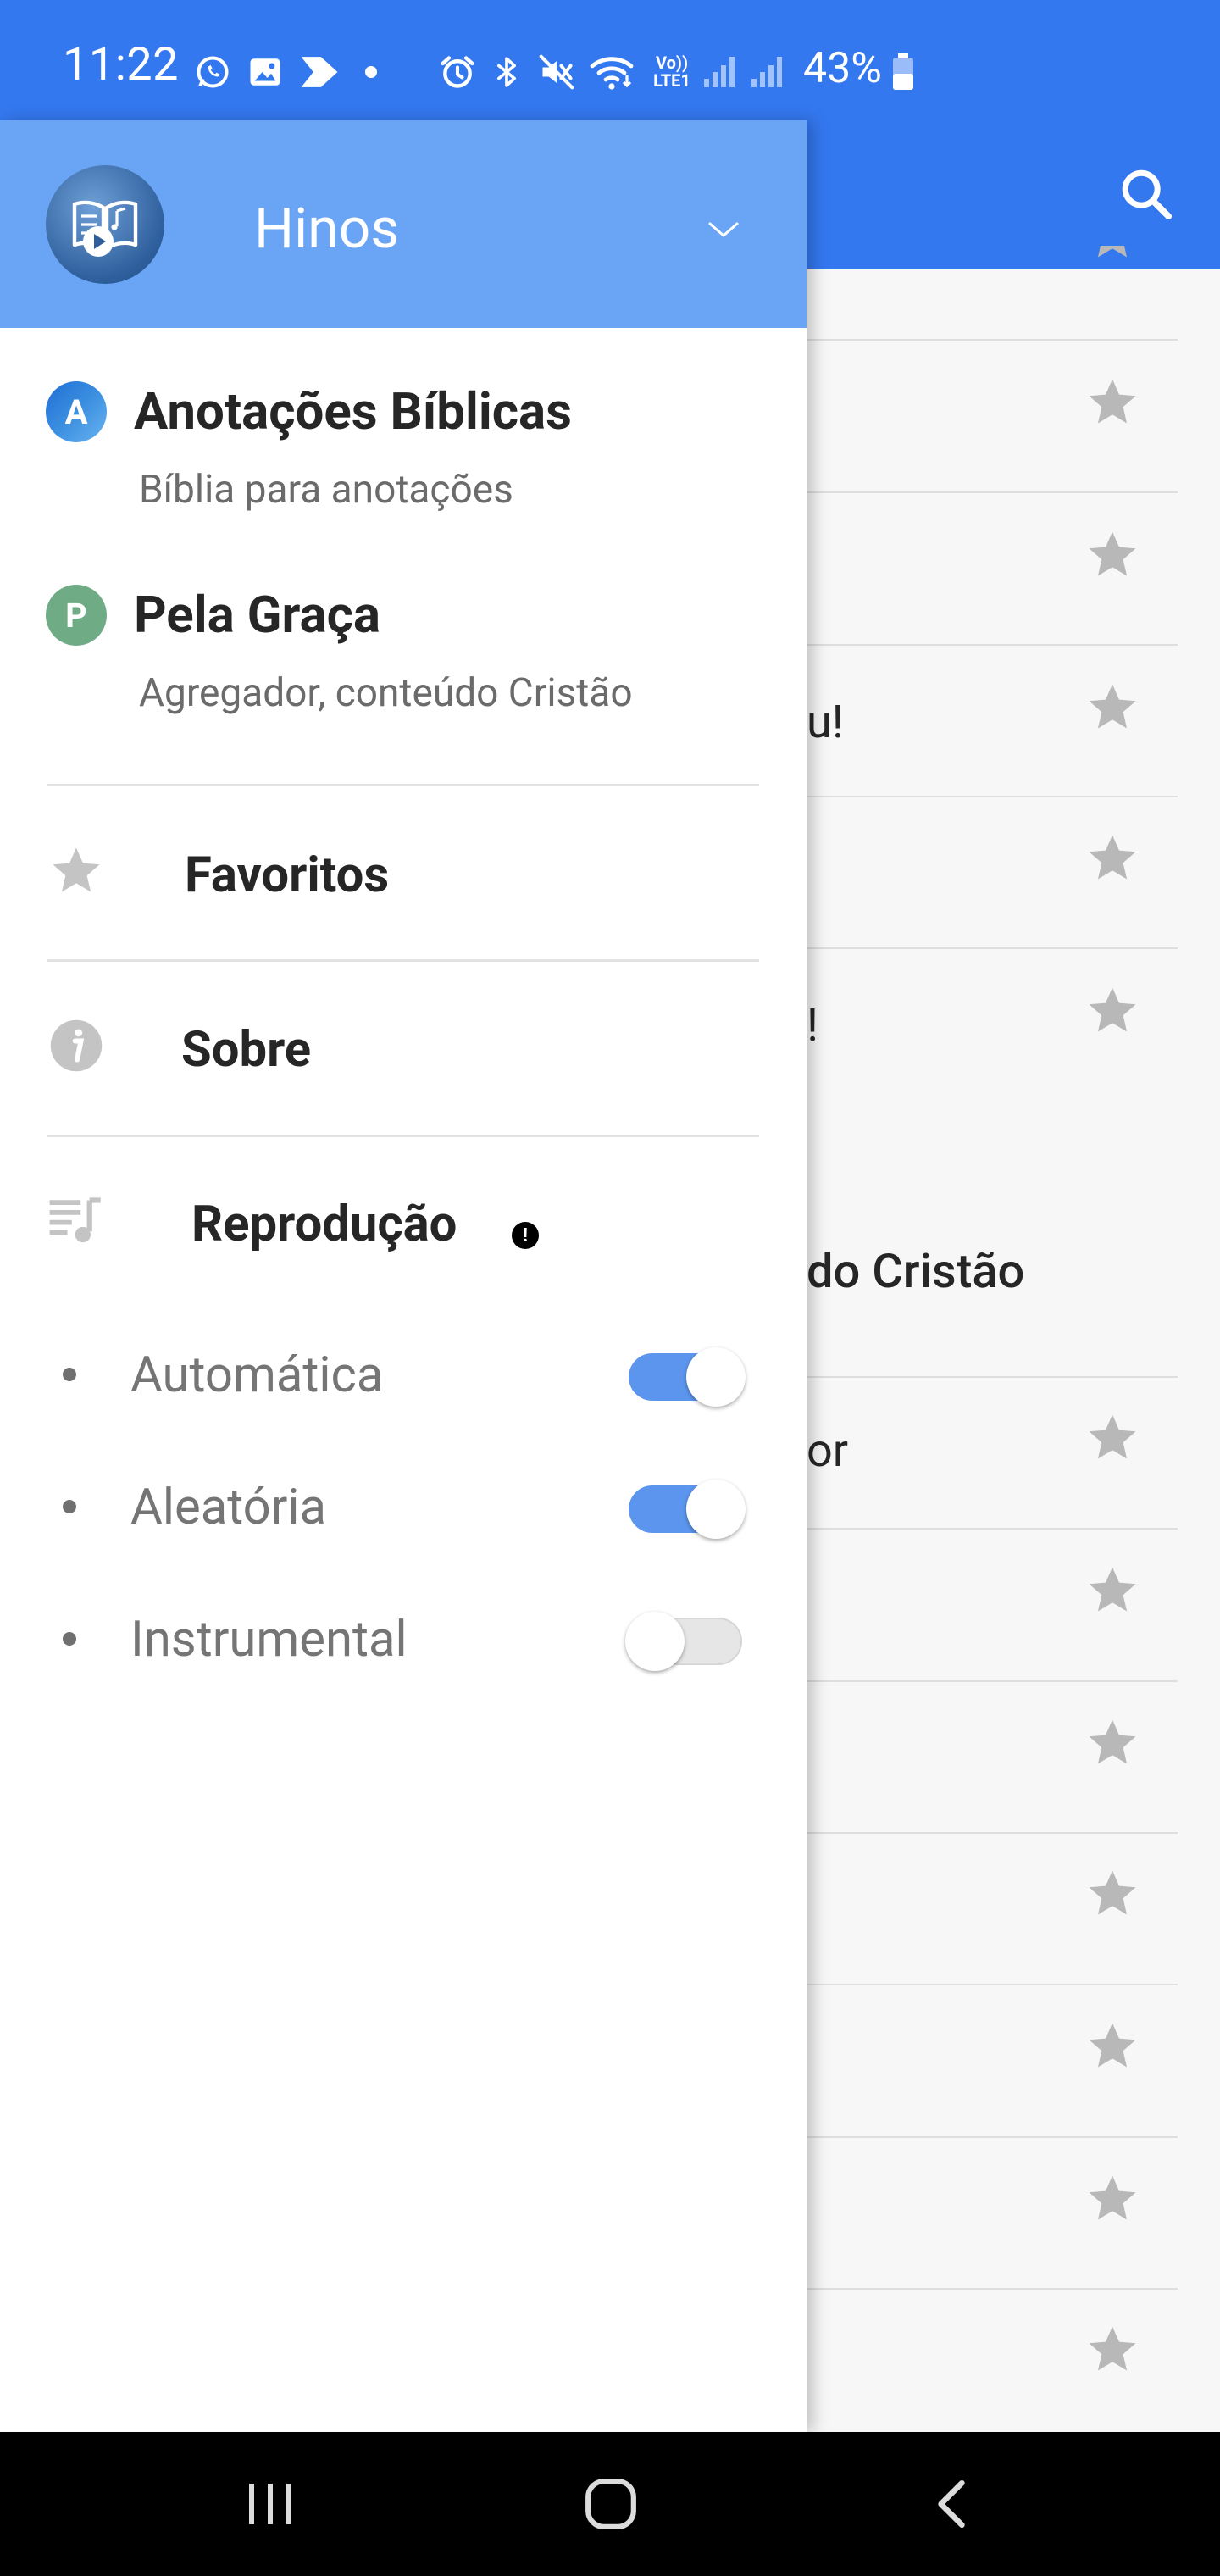 Image resolution: width=1220 pixels, height=2576 pixels. Describe the element at coordinates (121, 65) in the screenshot. I see `status-time: 11:22` at that location.